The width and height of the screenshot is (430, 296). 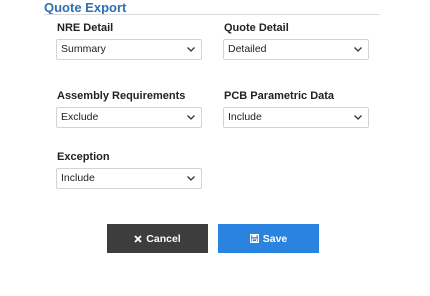 What do you see at coordinates (129, 178) in the screenshot?
I see `exception-select: Include` at bounding box center [129, 178].